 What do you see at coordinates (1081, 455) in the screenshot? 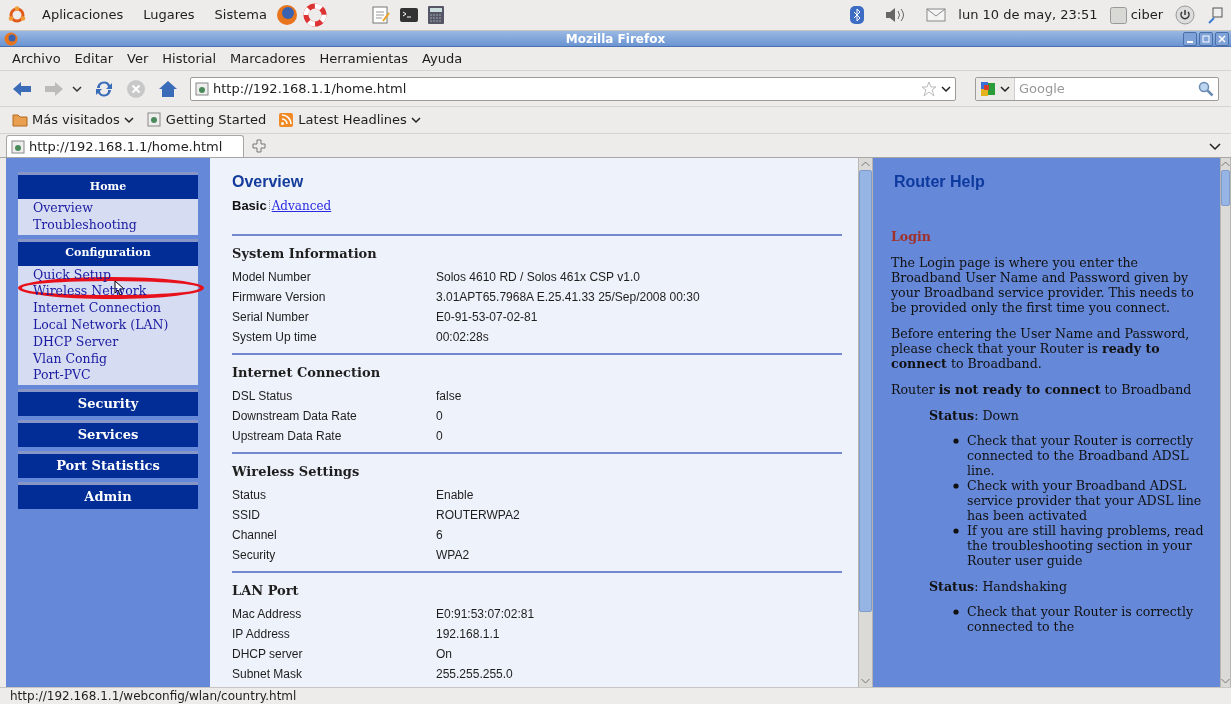
I see `bullet-text: Check that your Router is correctly connected to the Broadband ADSL line.` at bounding box center [1081, 455].